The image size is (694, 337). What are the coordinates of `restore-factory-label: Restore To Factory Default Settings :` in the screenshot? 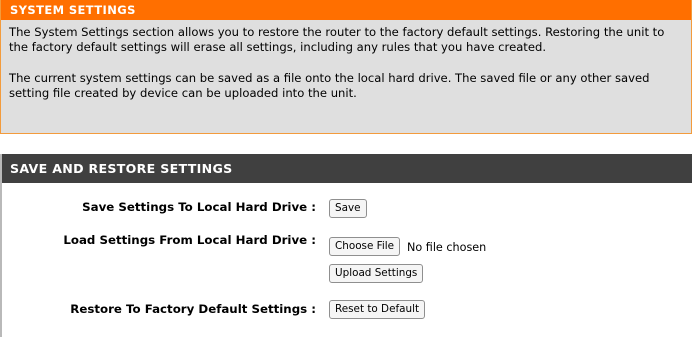 It's located at (193, 309).